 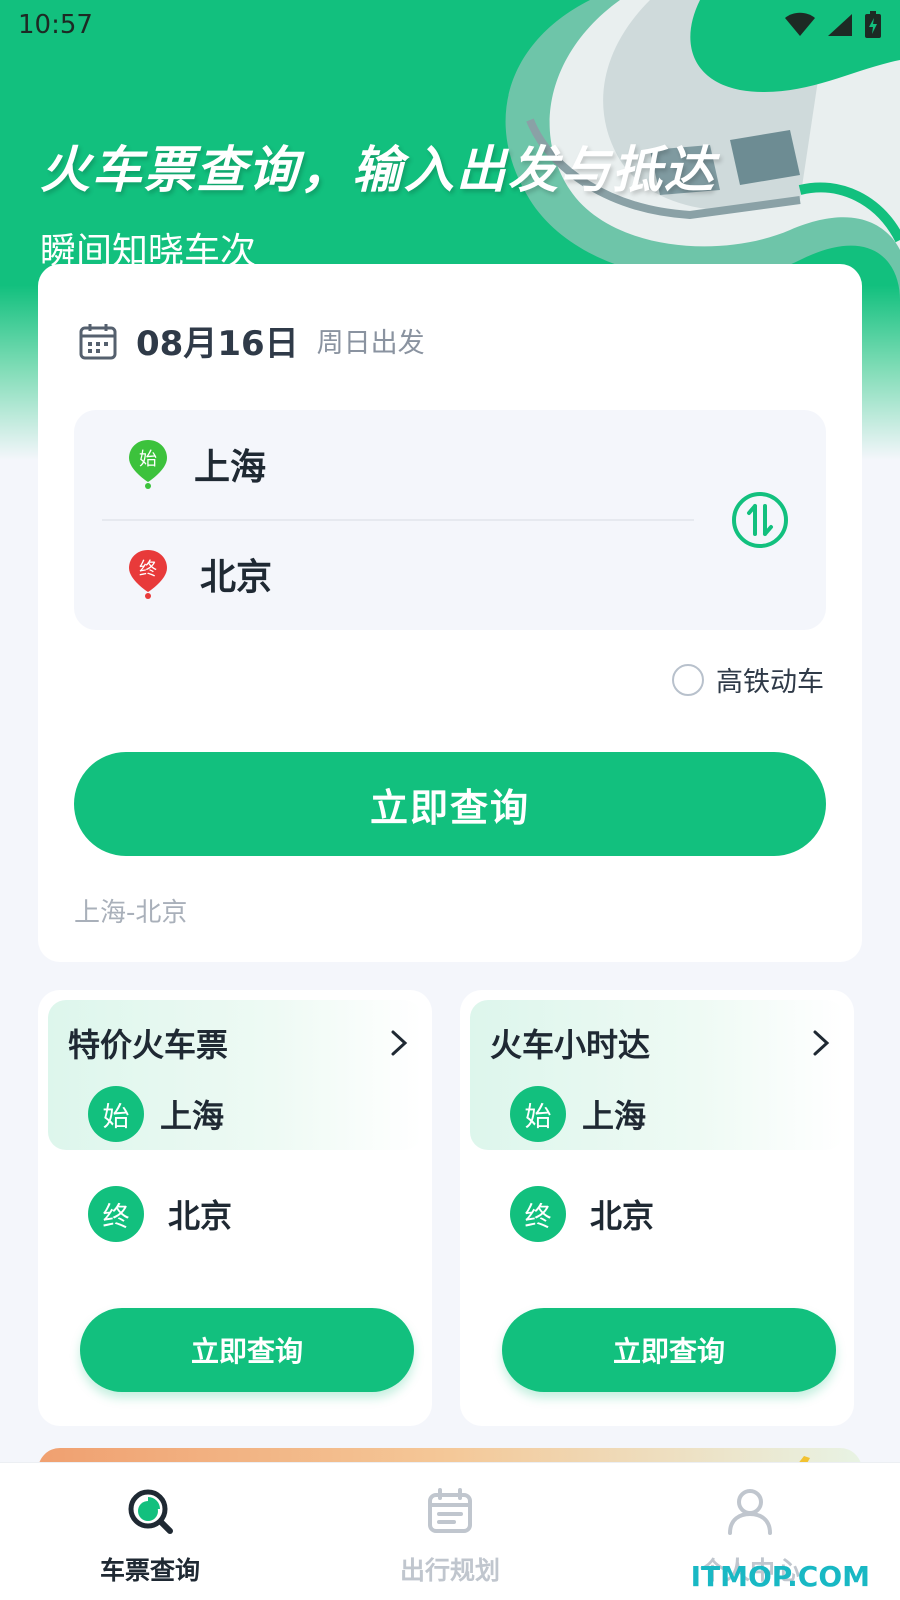 I want to click on status-time: 10:57, so click(x=55, y=25).